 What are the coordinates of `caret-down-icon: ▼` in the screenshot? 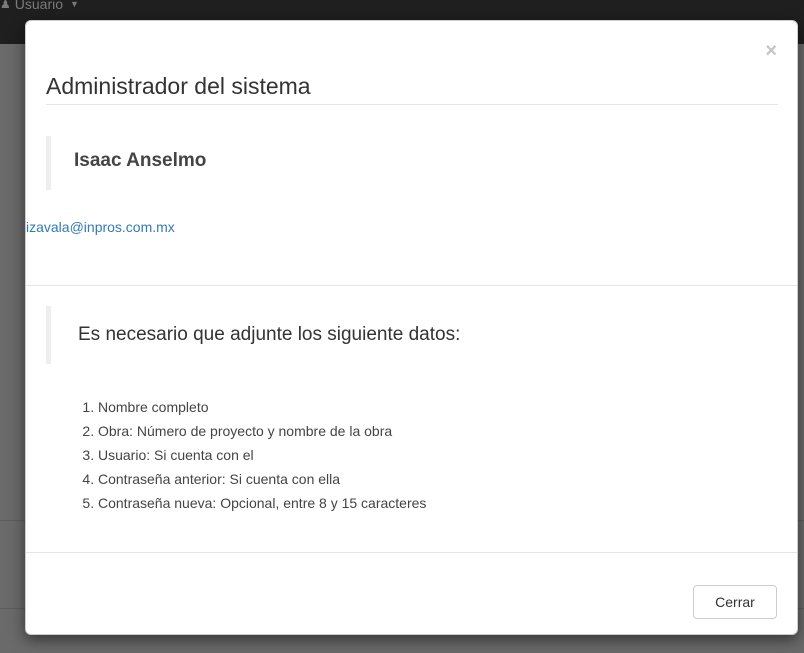 It's located at (74, 4).